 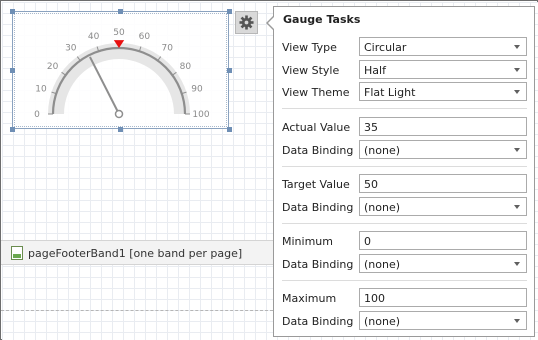 What do you see at coordinates (316, 127) in the screenshot?
I see `actual-value-label: Actual Value` at bounding box center [316, 127].